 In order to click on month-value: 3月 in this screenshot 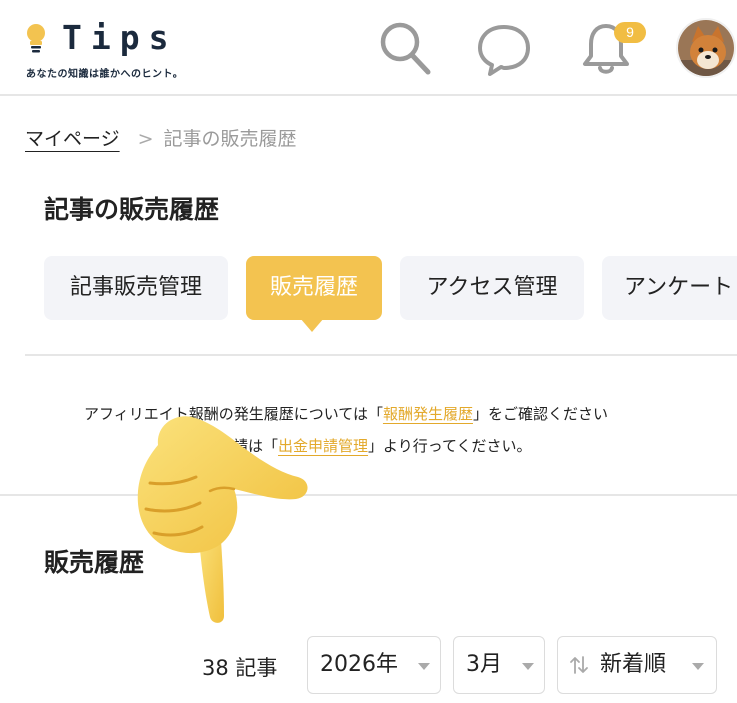, I will do `click(484, 664)`.